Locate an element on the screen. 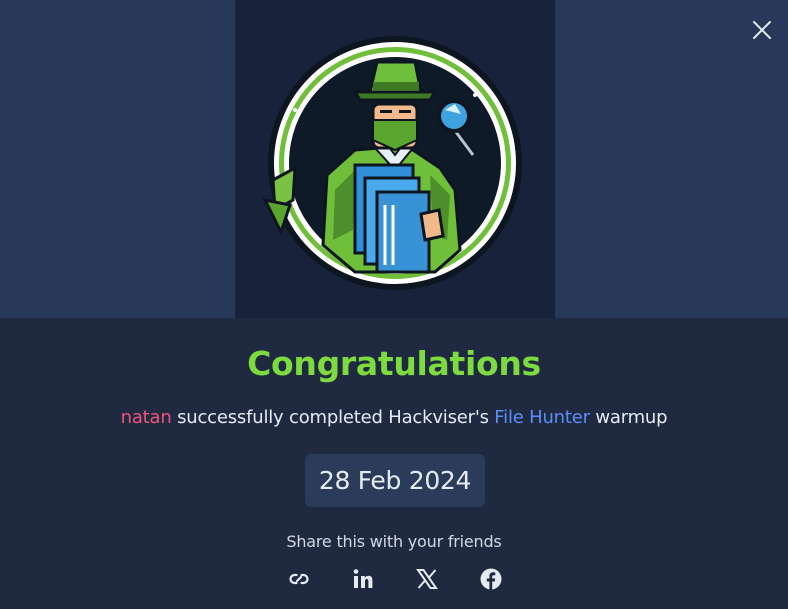  facebook-icon is located at coordinates (491, 579).